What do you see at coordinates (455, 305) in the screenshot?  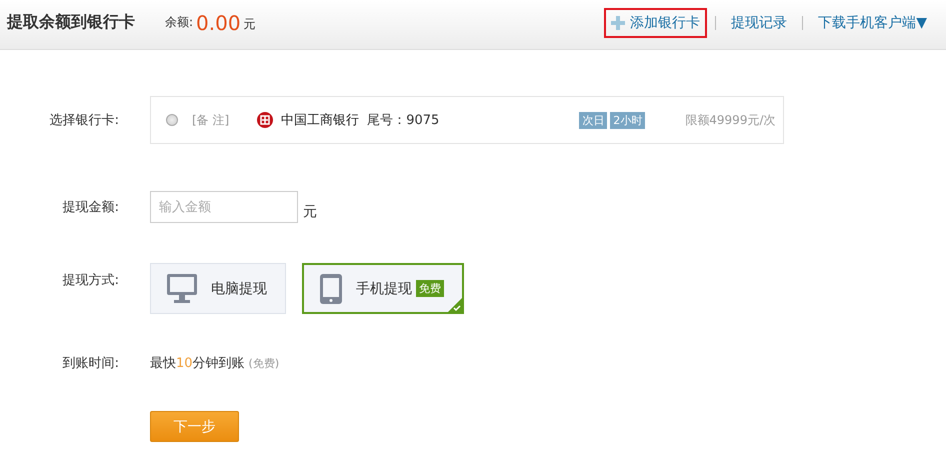 I see `check-corner-icon` at bounding box center [455, 305].